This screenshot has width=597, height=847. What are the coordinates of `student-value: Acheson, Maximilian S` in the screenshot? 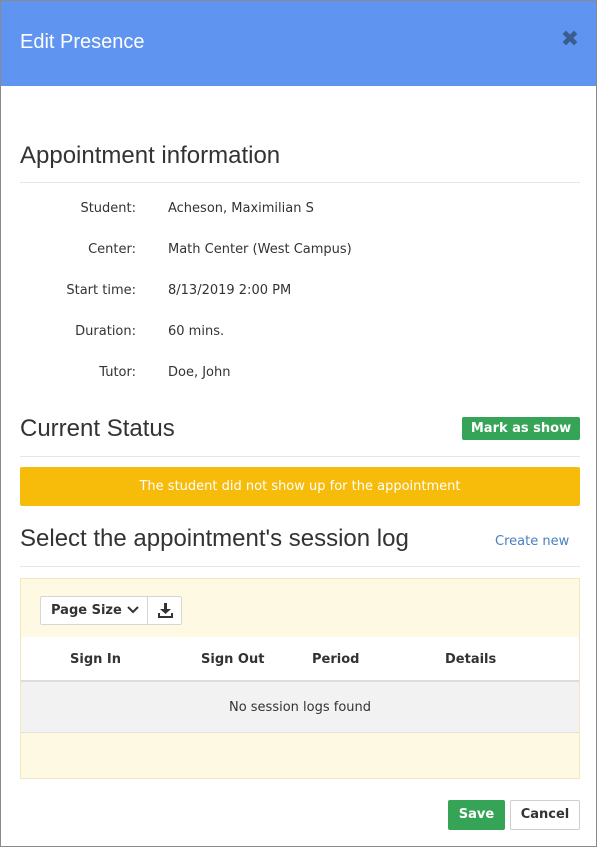 It's located at (241, 208).